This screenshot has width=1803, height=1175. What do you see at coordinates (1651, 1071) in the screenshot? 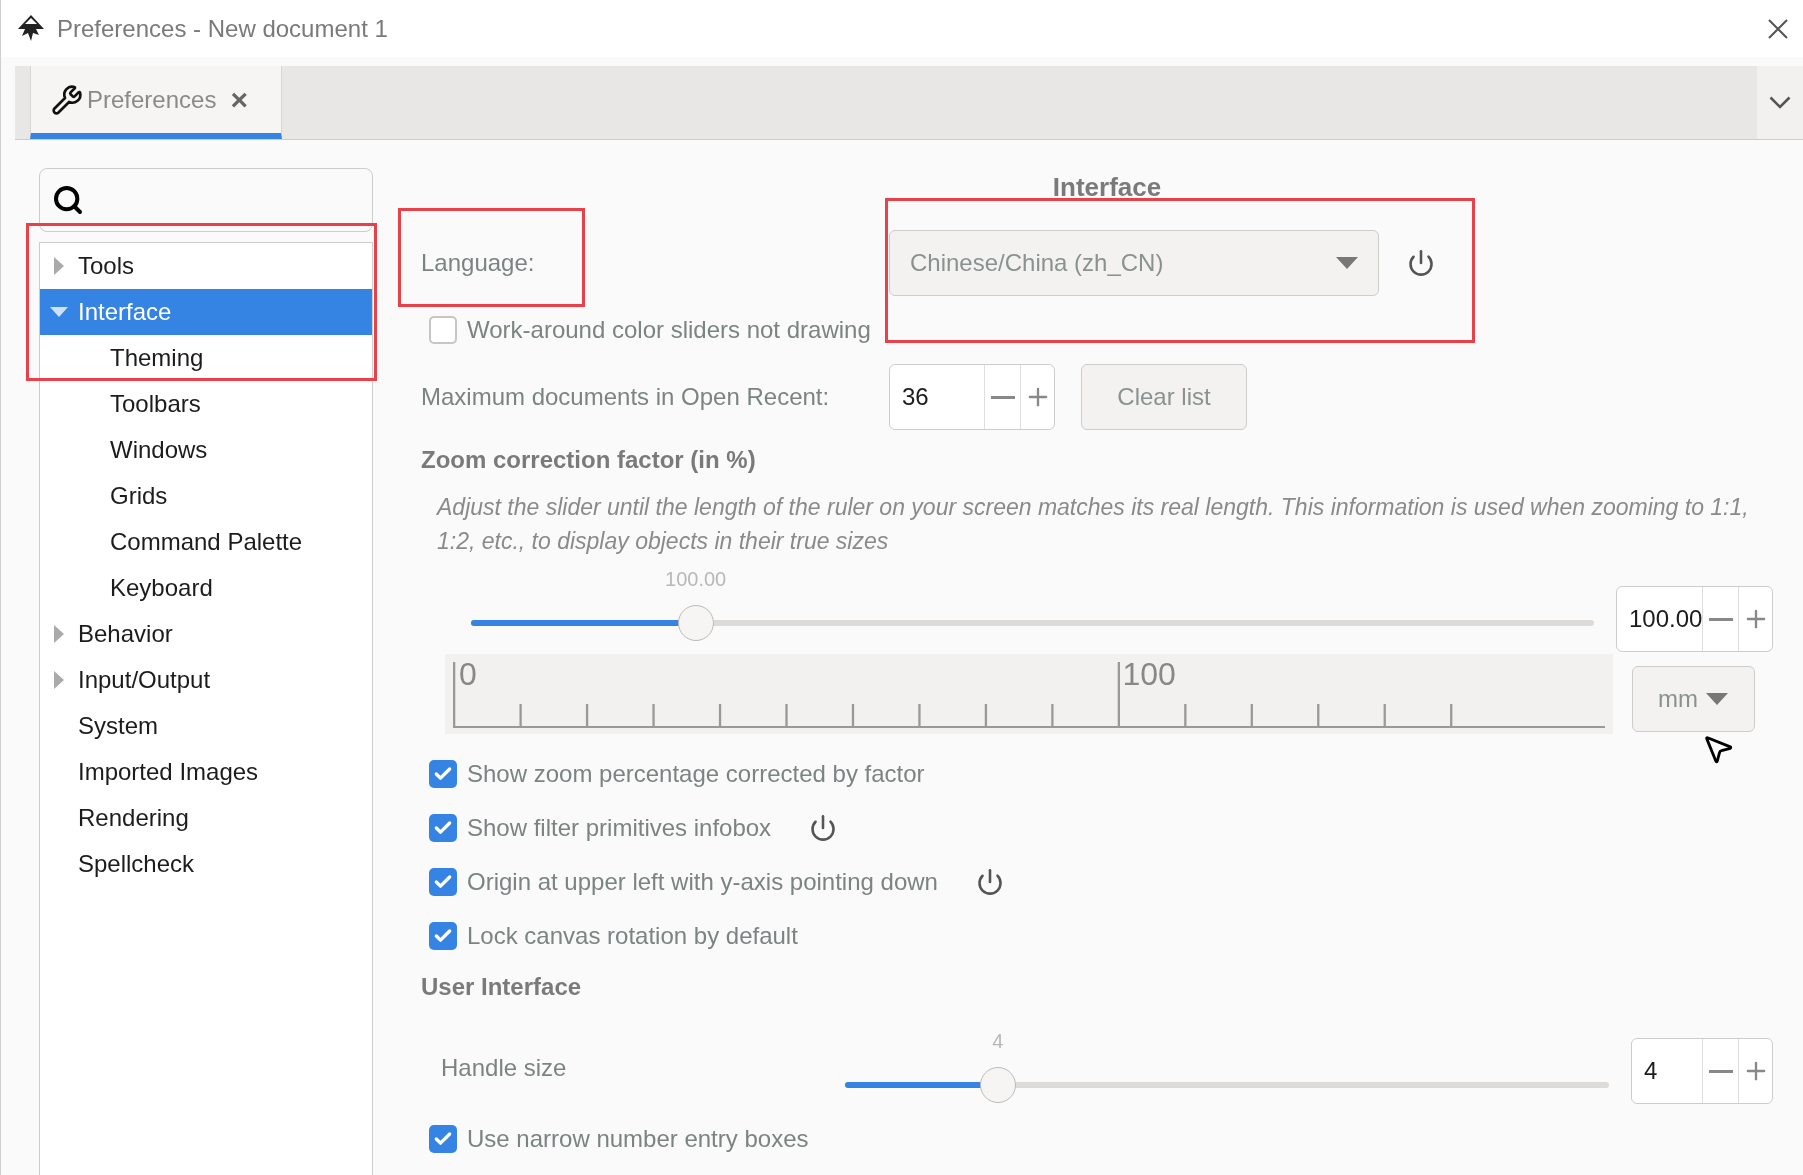
I see `spin-value: 4` at bounding box center [1651, 1071].